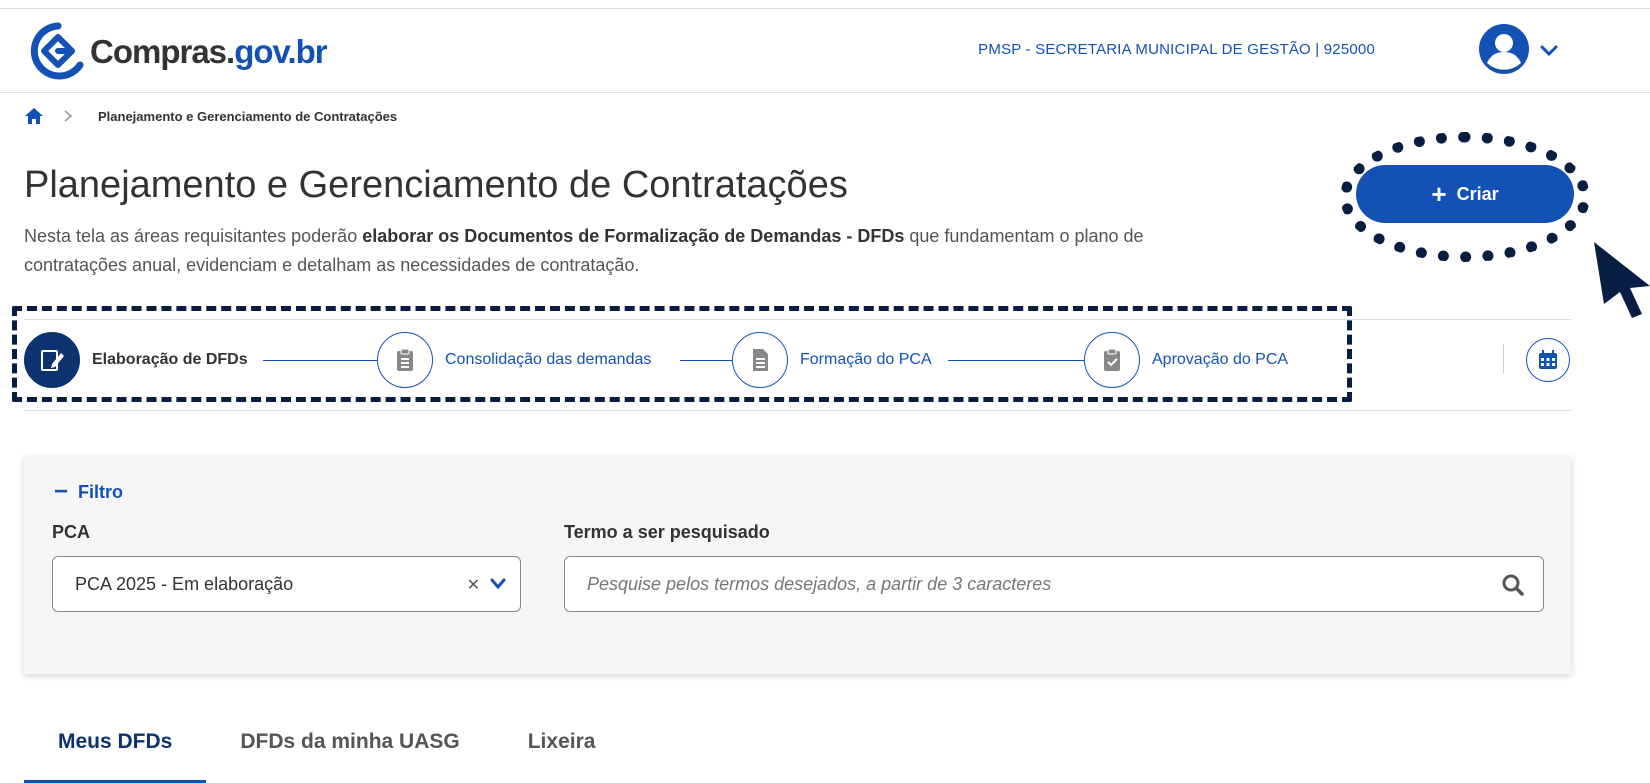  What do you see at coordinates (562, 749) in the screenshot?
I see `tab-lixeira: Lixeira` at bounding box center [562, 749].